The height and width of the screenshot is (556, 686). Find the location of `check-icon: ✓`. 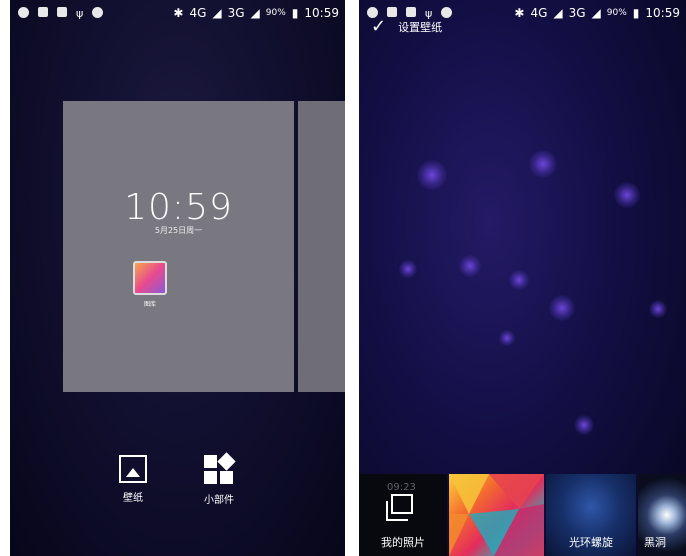

check-icon: ✓ is located at coordinates (378, 27).